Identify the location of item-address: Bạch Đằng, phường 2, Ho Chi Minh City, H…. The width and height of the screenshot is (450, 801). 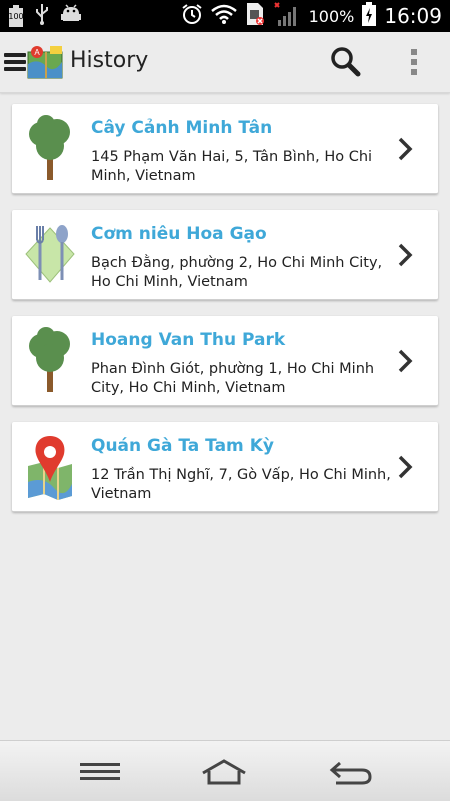
(237, 272).